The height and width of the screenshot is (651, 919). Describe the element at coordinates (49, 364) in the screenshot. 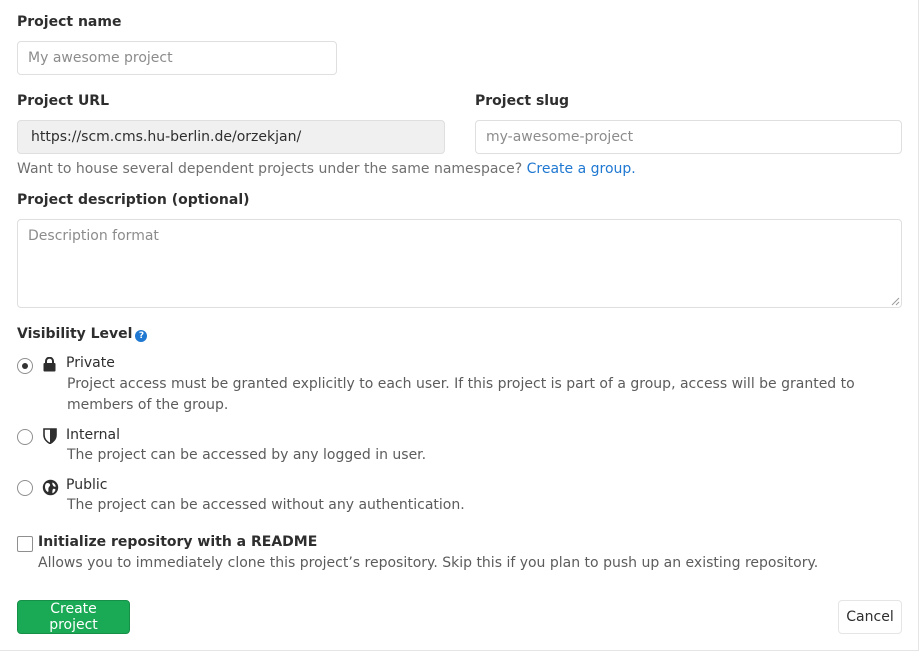

I see `lock-icon` at that location.